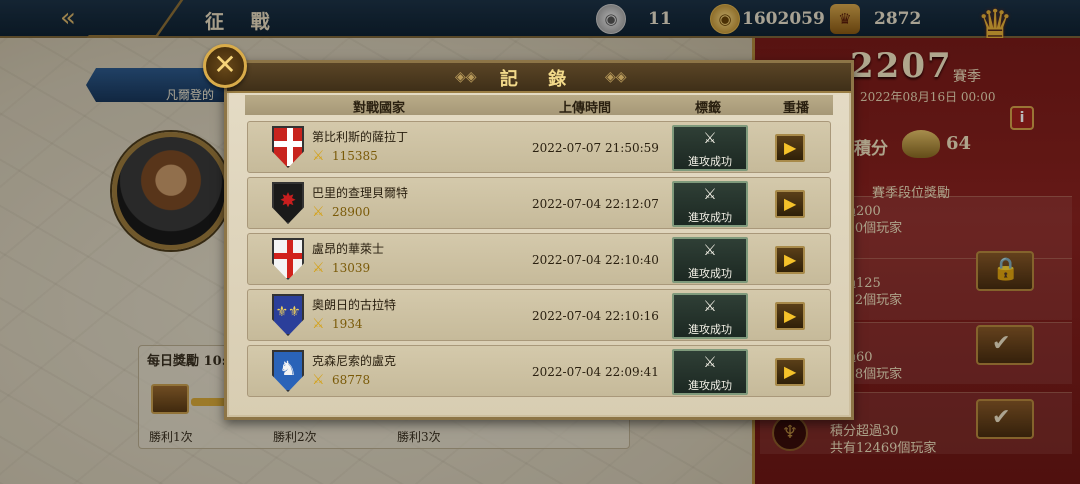  What do you see at coordinates (348, 249) in the screenshot?
I see `opponent-name: 盧昂的華萊士` at bounding box center [348, 249].